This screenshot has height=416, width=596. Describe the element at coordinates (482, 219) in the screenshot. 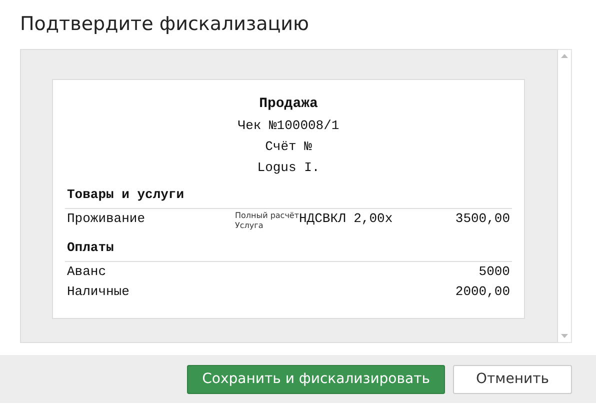

I see `item-amount: 3500,00` at that location.